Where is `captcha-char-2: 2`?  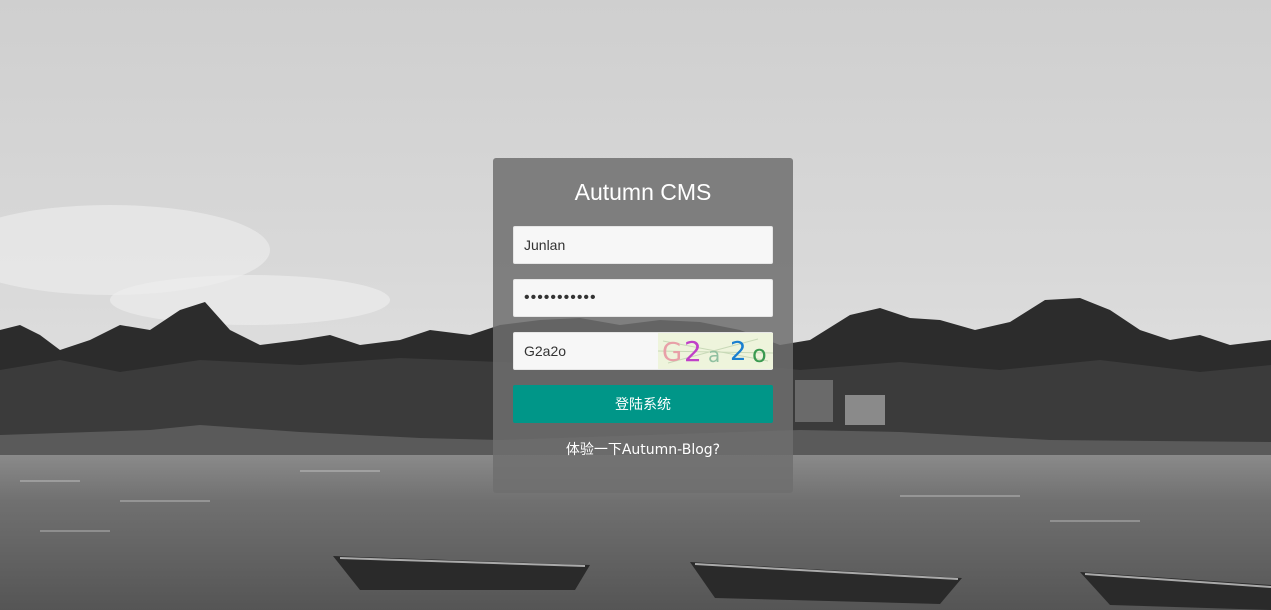 captcha-char-2: 2 is located at coordinates (693, 351).